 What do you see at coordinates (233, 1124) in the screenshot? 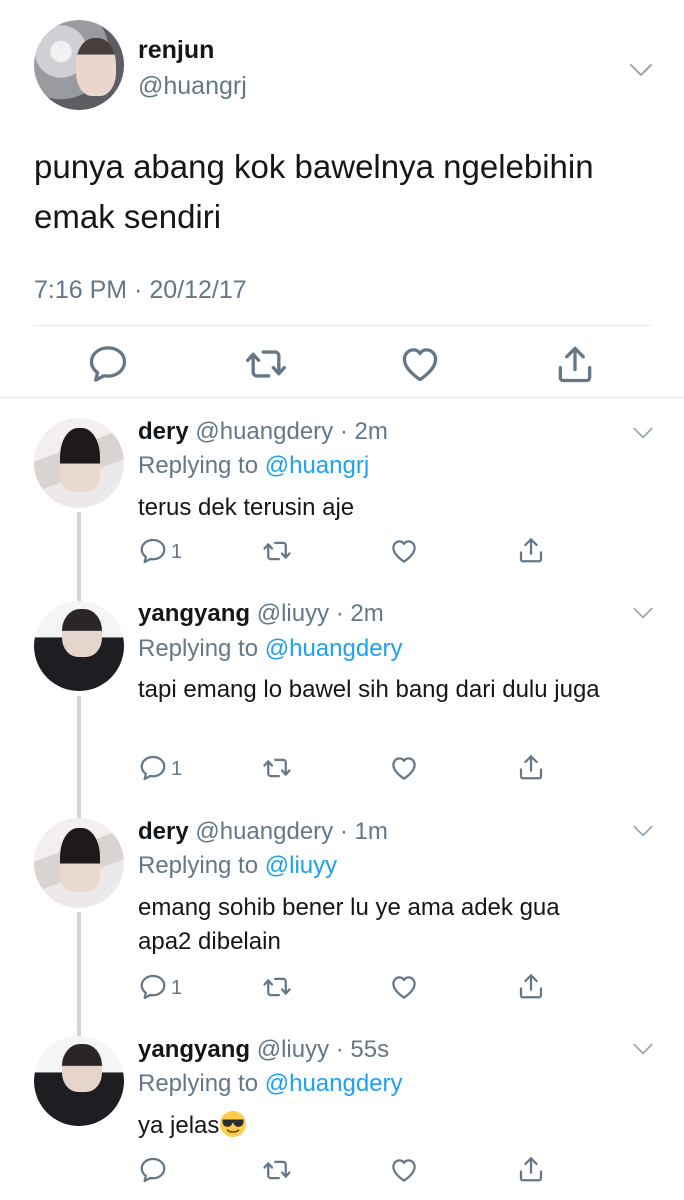
I see `smiling-face-with-sunglasses-emoji` at bounding box center [233, 1124].